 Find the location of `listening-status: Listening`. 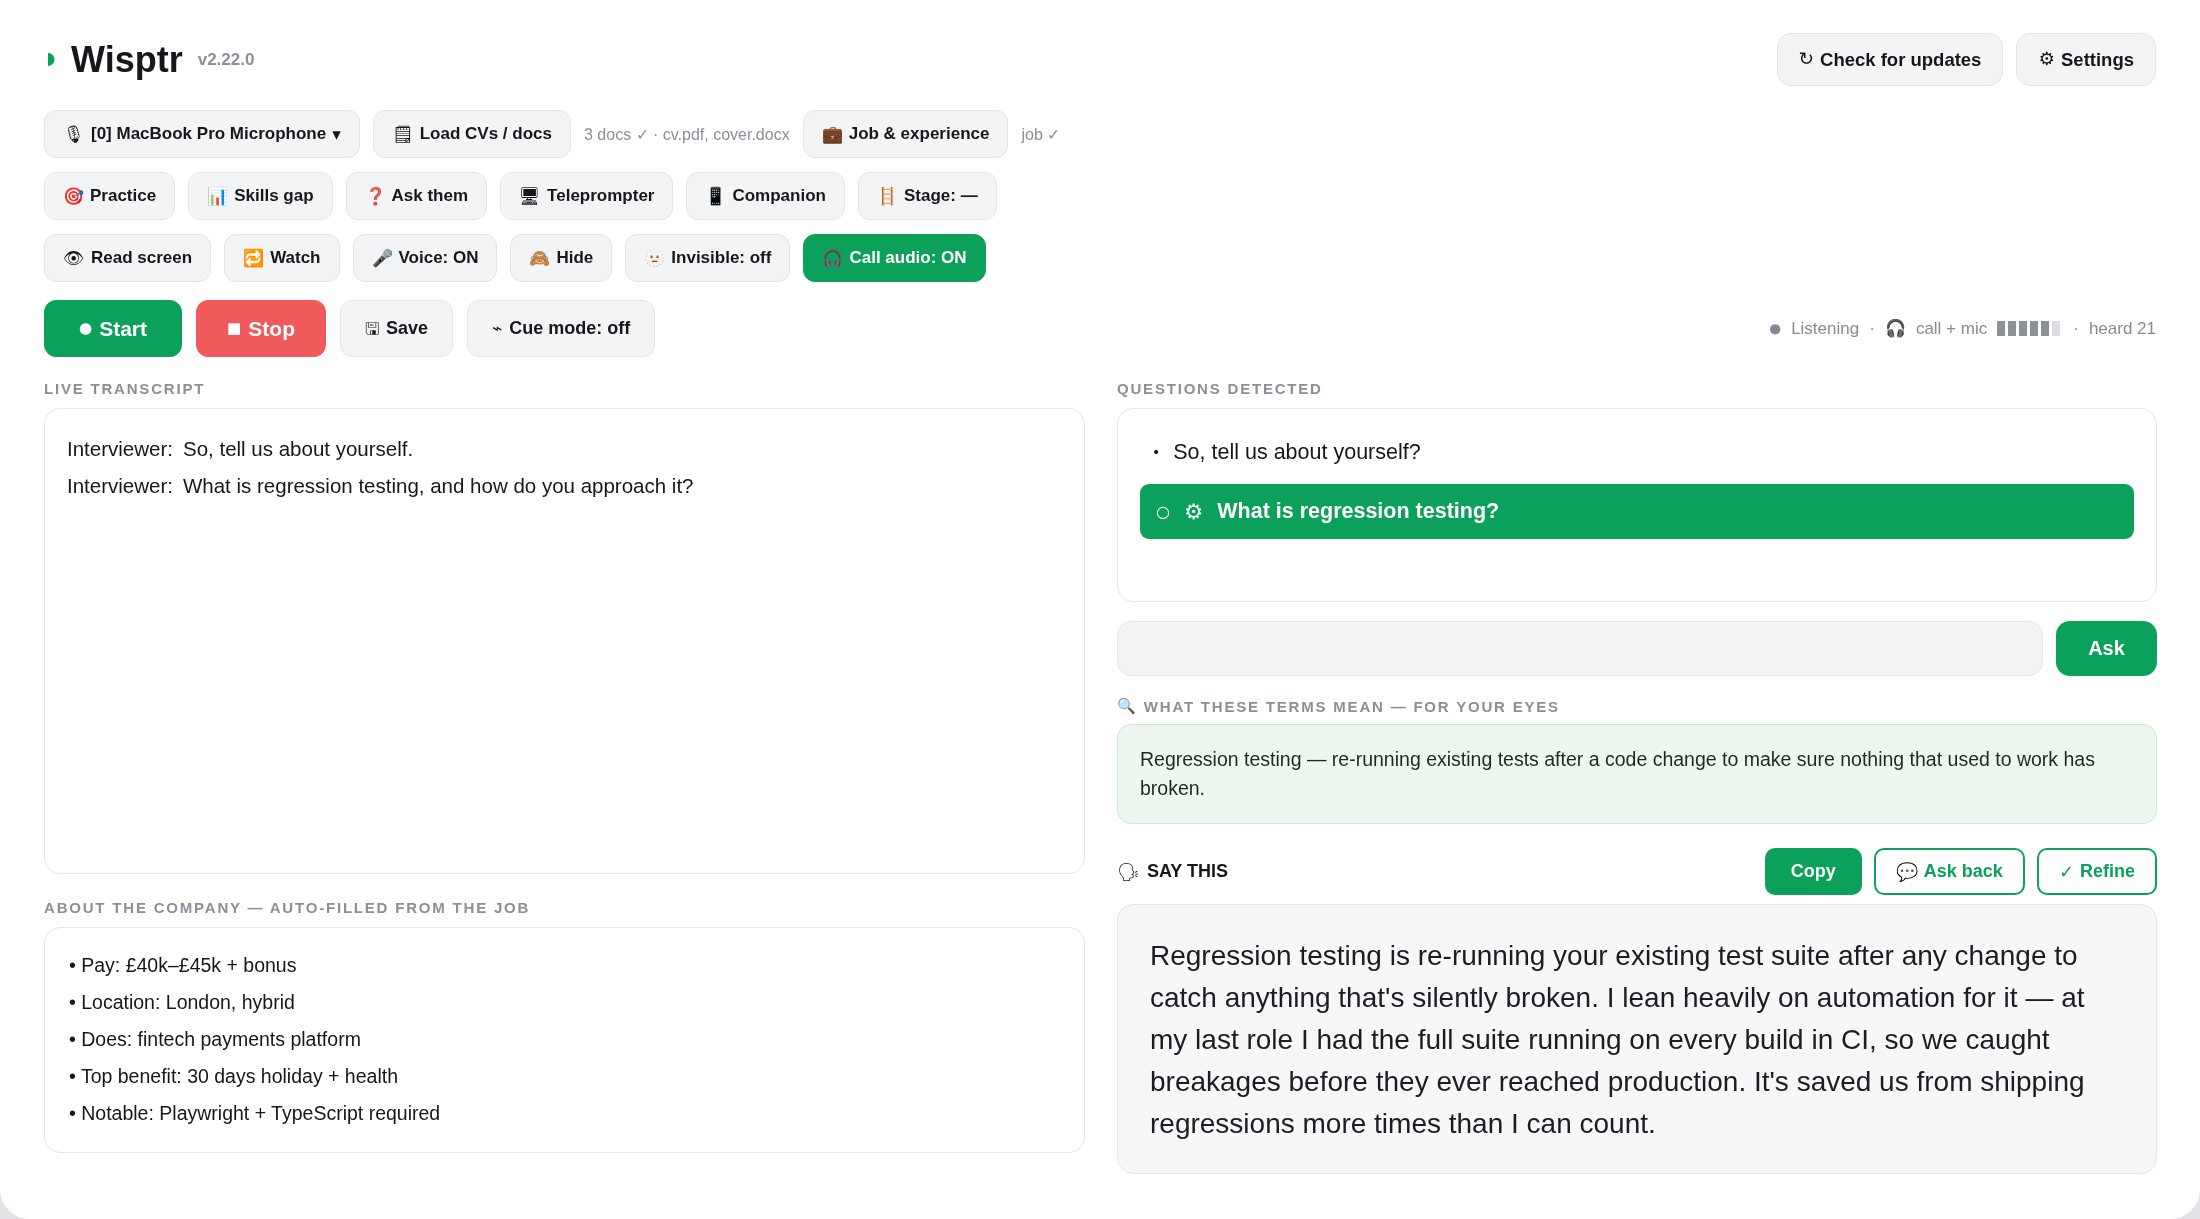

listening-status: Listening is located at coordinates (1825, 328).